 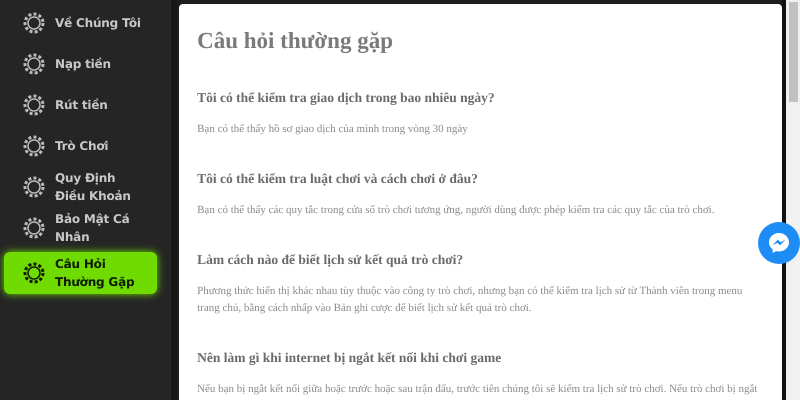 I want to click on messenger-icon, so click(x=779, y=243).